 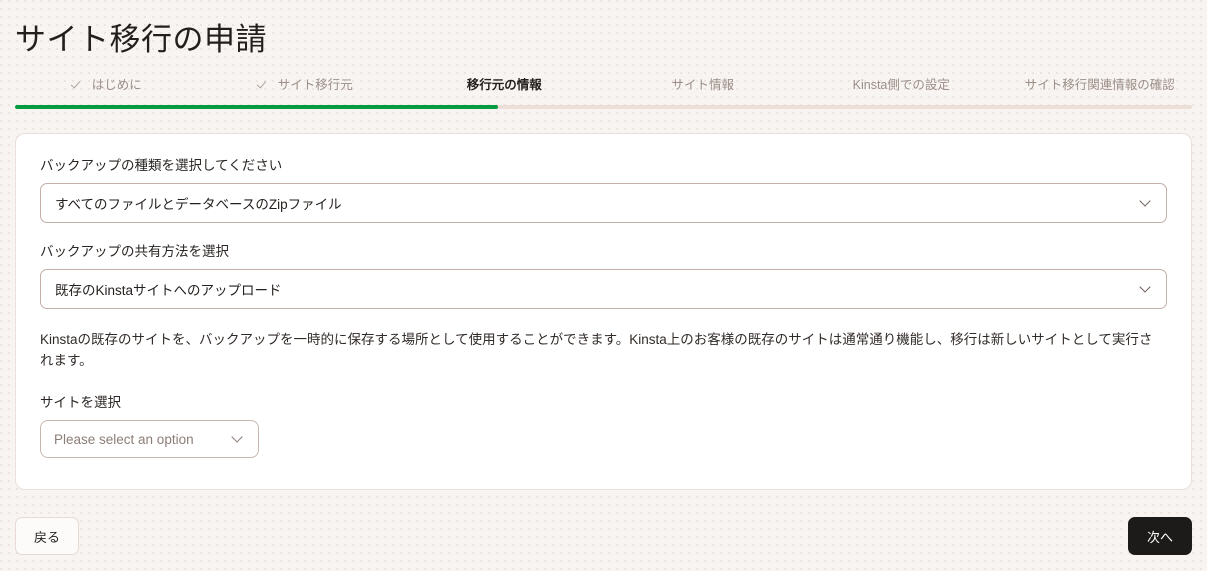 What do you see at coordinates (198, 204) in the screenshot?
I see `backup-type-value: すべてのファイルとデータベースのZipファイル` at bounding box center [198, 204].